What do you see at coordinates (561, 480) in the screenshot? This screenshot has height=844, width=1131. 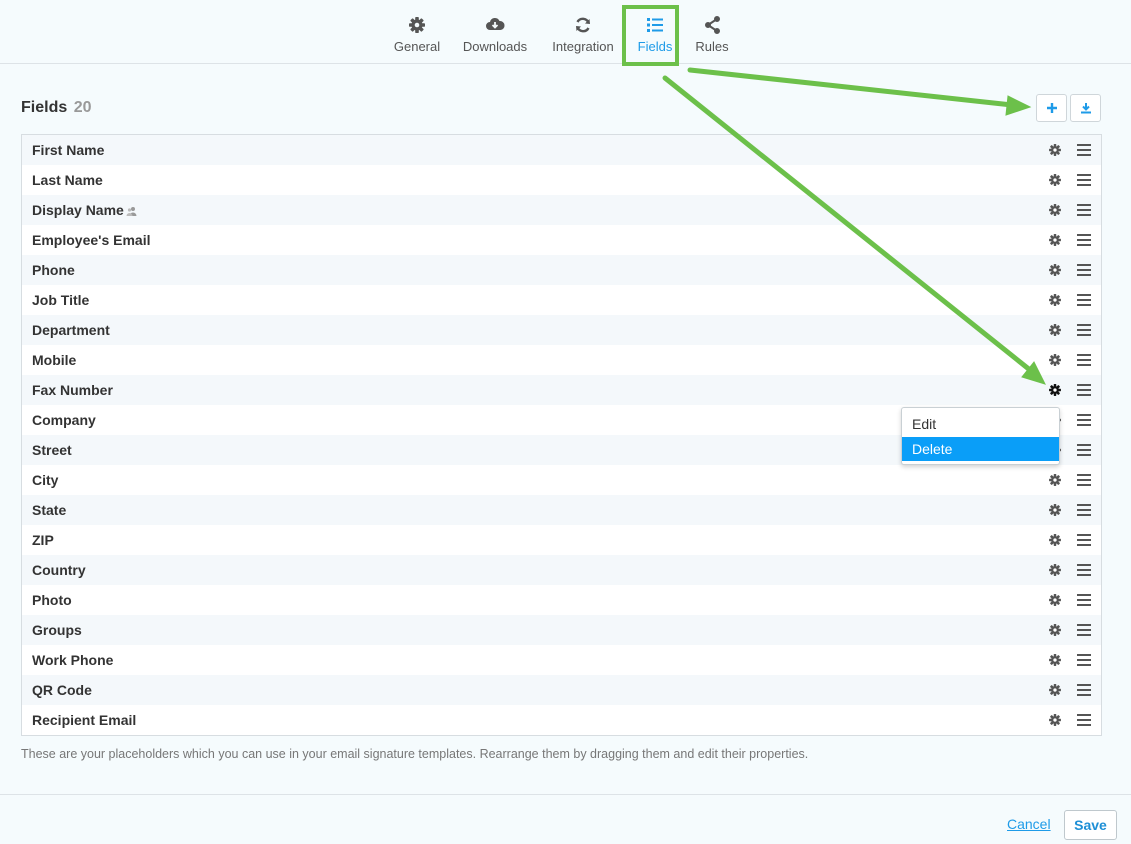 I see `field-row: City` at bounding box center [561, 480].